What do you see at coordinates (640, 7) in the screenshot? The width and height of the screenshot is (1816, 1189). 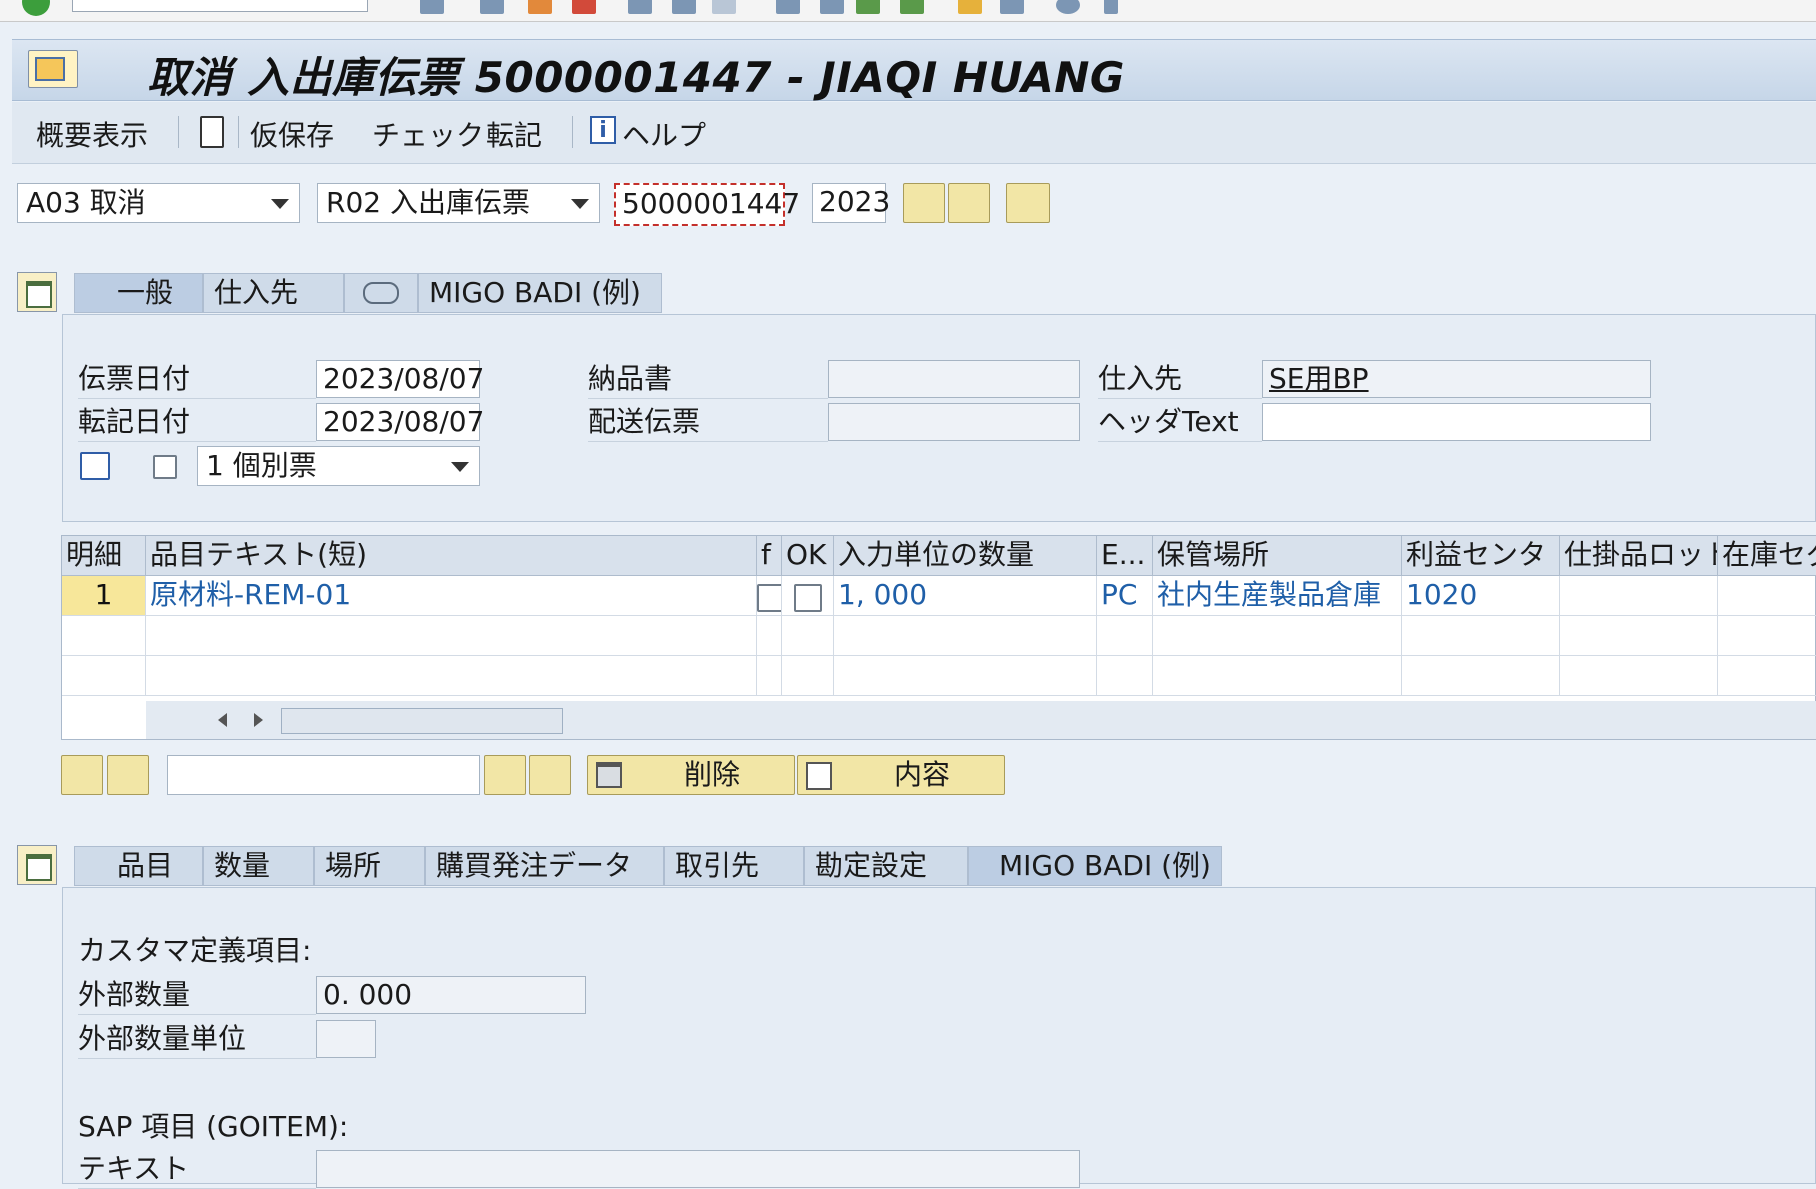 I see `print-icon` at bounding box center [640, 7].